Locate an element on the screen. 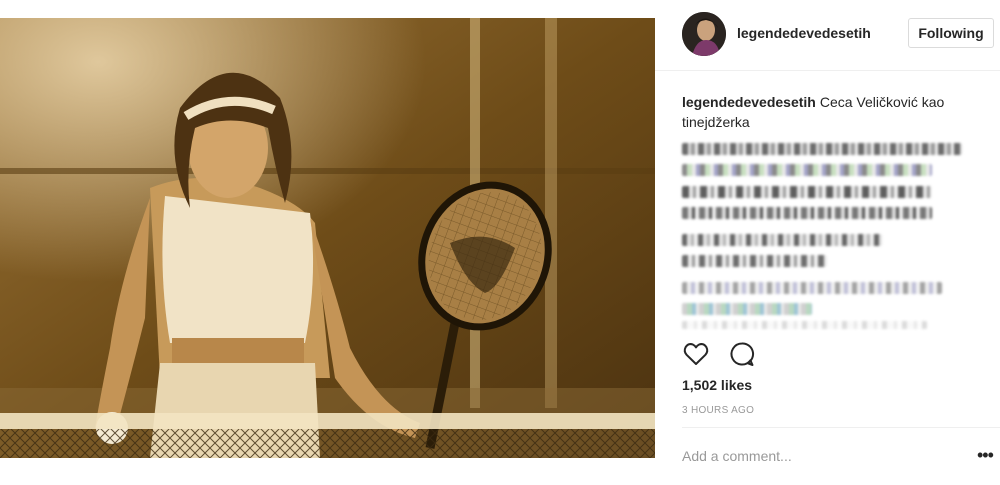  avatar is located at coordinates (704, 34).